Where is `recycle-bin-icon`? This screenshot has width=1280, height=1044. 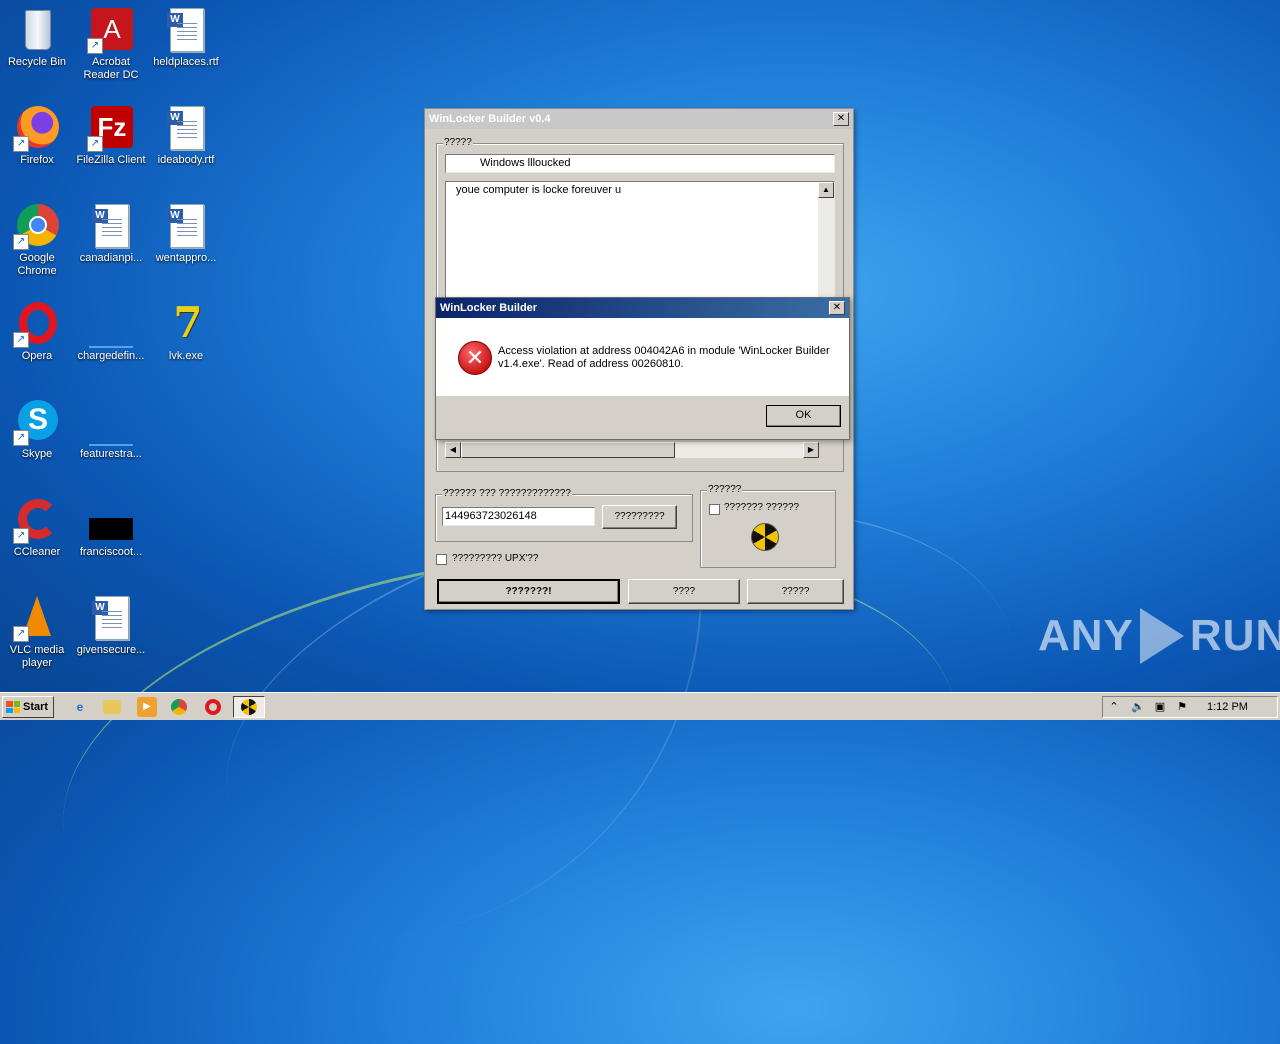
recycle-bin-icon is located at coordinates (38, 30).